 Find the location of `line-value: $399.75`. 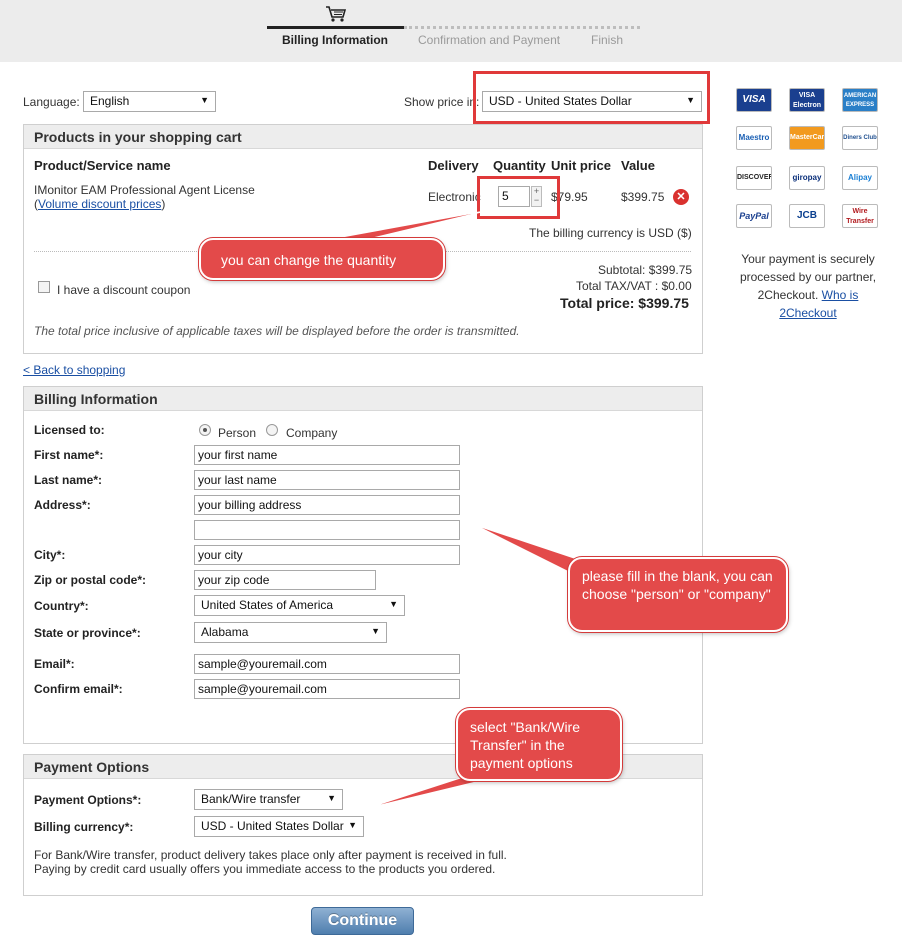

line-value: $399.75 is located at coordinates (643, 197).